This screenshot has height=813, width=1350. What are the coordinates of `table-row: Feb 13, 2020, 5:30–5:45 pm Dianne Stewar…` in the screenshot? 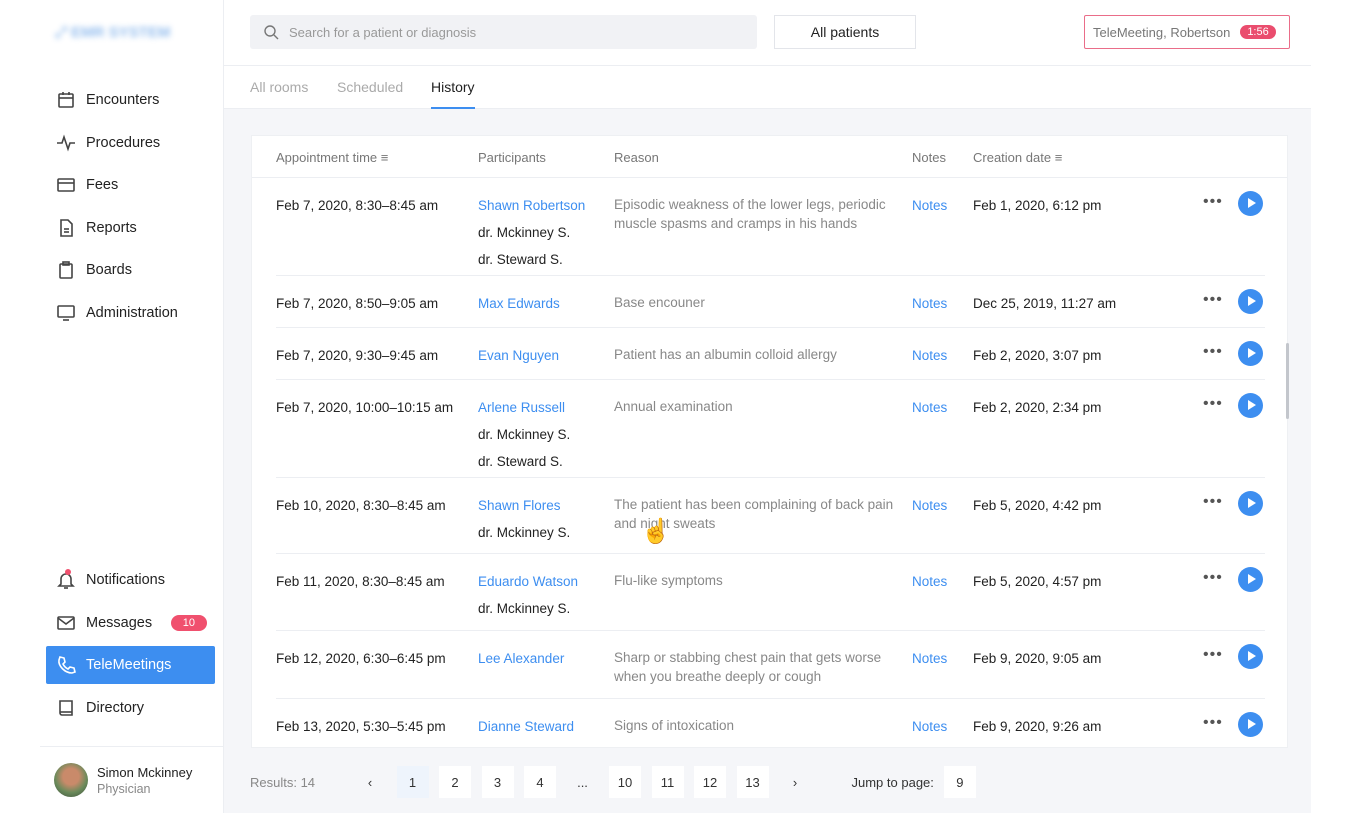 It's located at (770, 723).